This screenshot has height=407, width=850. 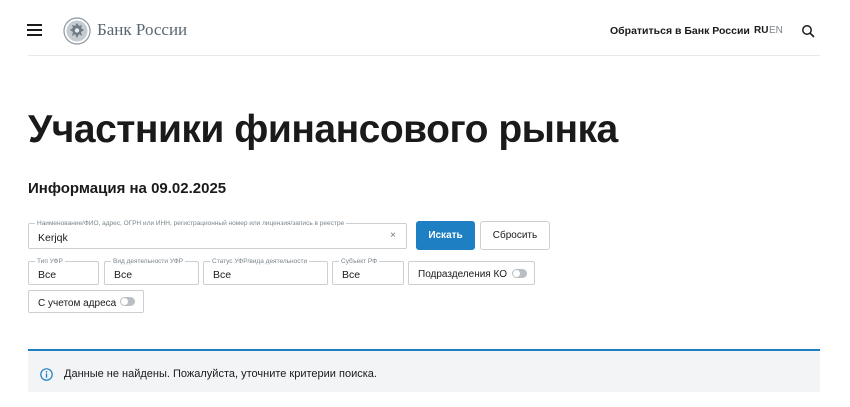 What do you see at coordinates (265, 271) in the screenshot?
I see `filter-status: Статус УФР/вида деятельности Все` at bounding box center [265, 271].